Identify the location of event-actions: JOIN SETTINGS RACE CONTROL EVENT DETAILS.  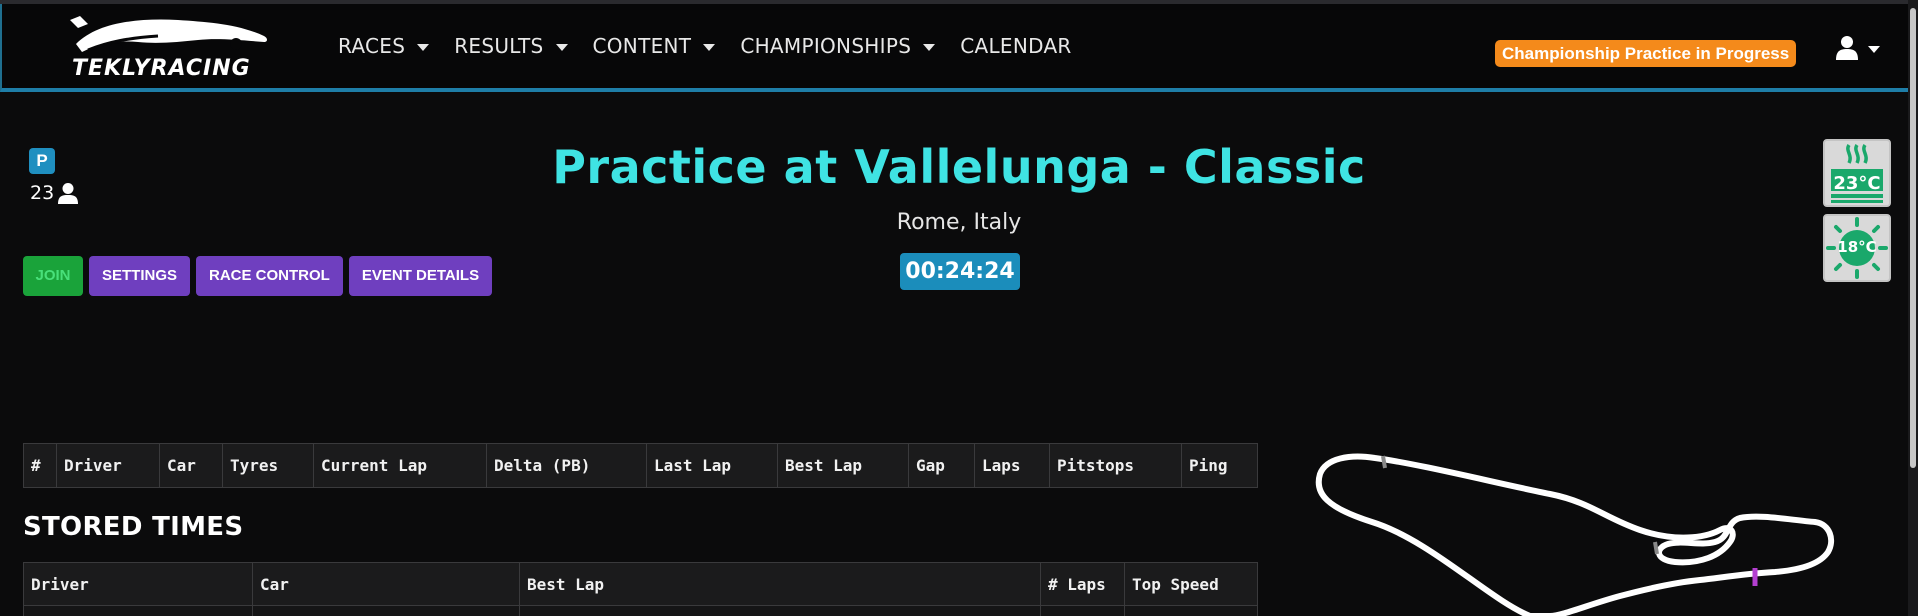
(258, 276).